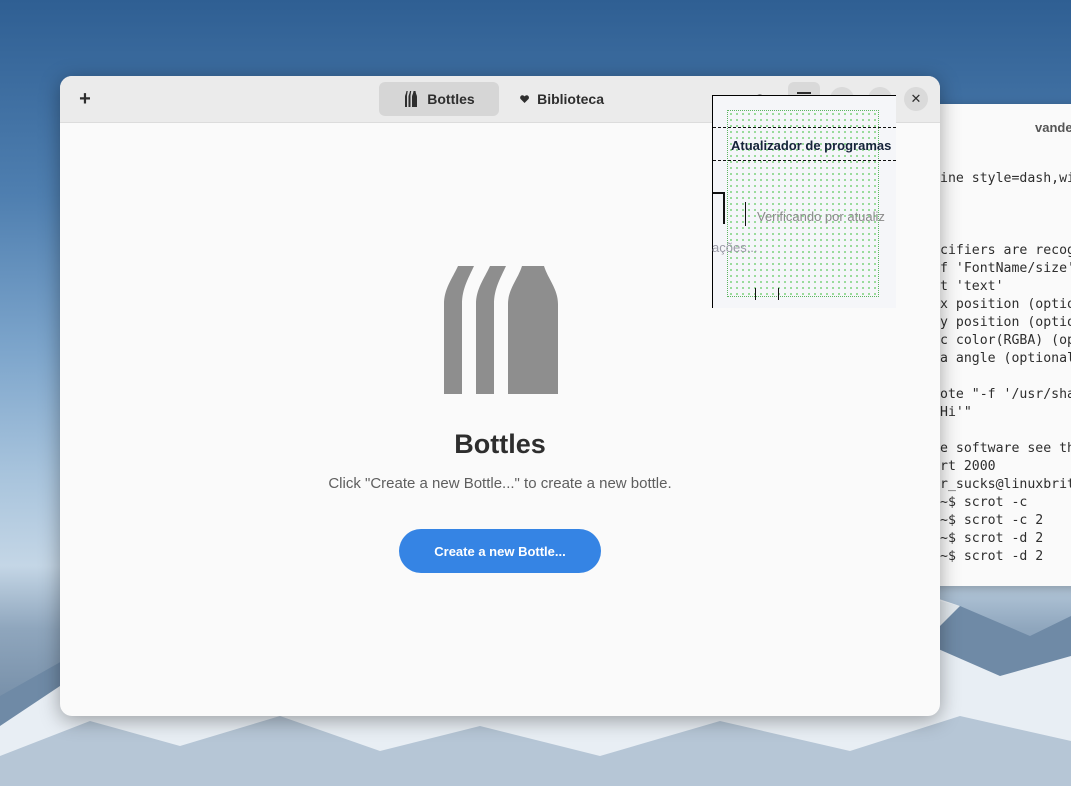  What do you see at coordinates (1005, 268) in the screenshot?
I see `terminal-line: f 'FontName/size'` at bounding box center [1005, 268].